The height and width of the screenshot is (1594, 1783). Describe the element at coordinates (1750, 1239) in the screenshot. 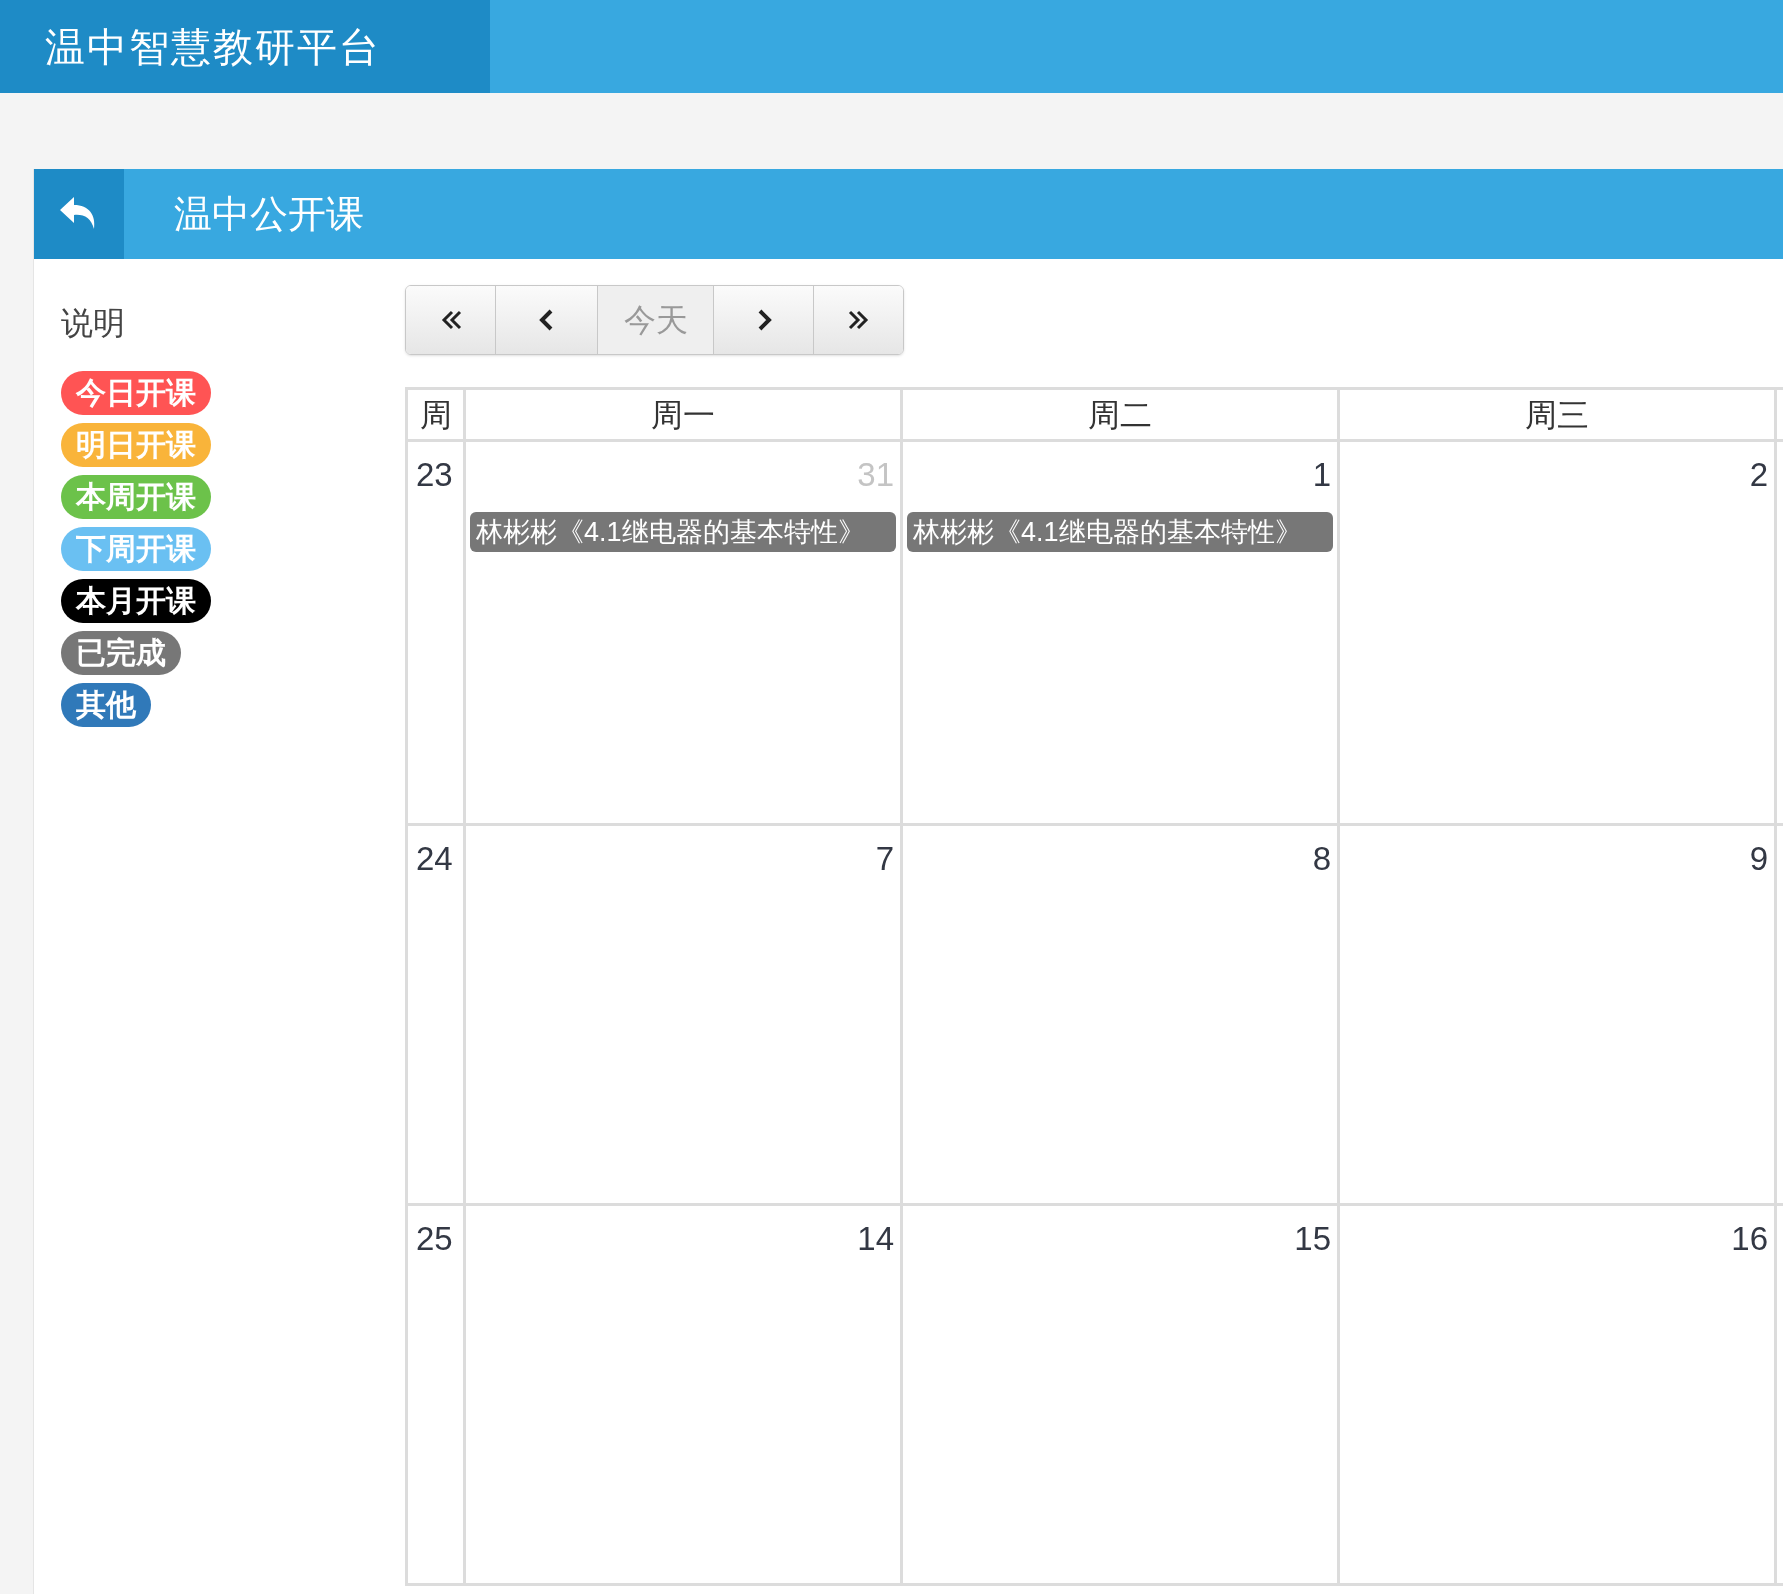

I see `day-number: 16` at that location.